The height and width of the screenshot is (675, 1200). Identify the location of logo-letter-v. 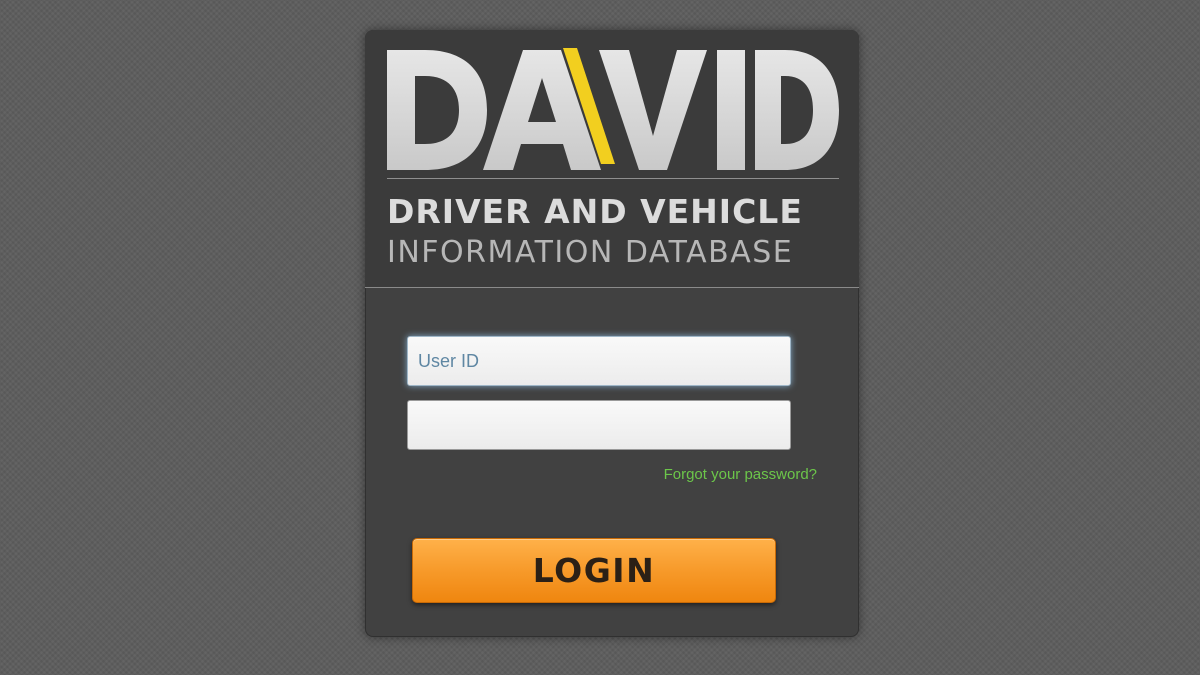
(653, 110).